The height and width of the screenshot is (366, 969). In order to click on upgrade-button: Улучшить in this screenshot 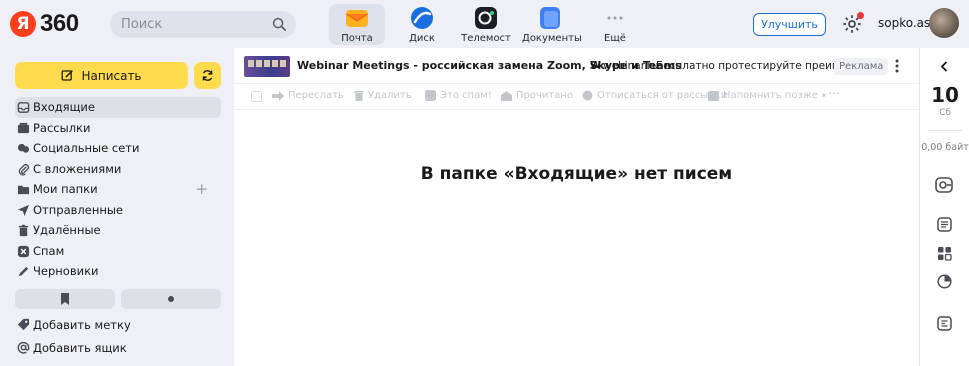, I will do `click(789, 24)`.